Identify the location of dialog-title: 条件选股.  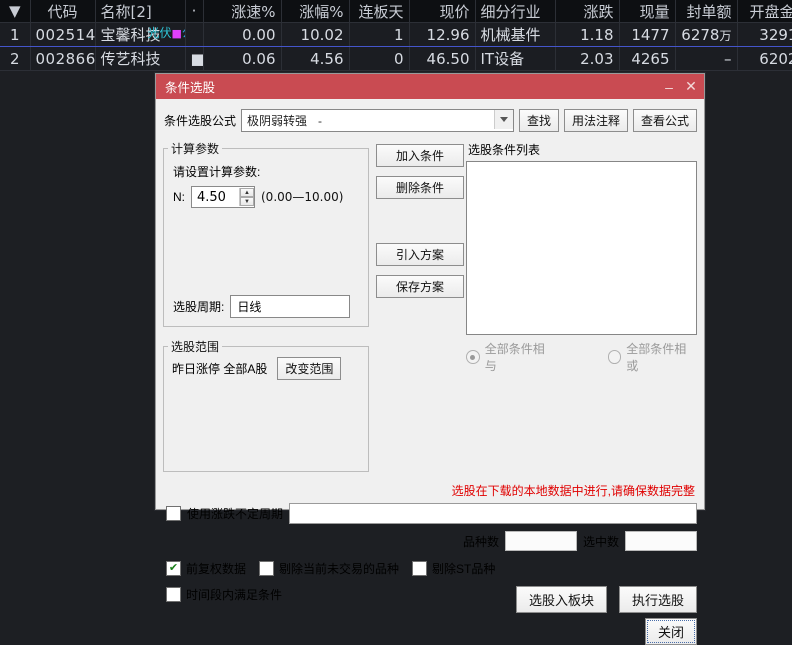
(190, 88).